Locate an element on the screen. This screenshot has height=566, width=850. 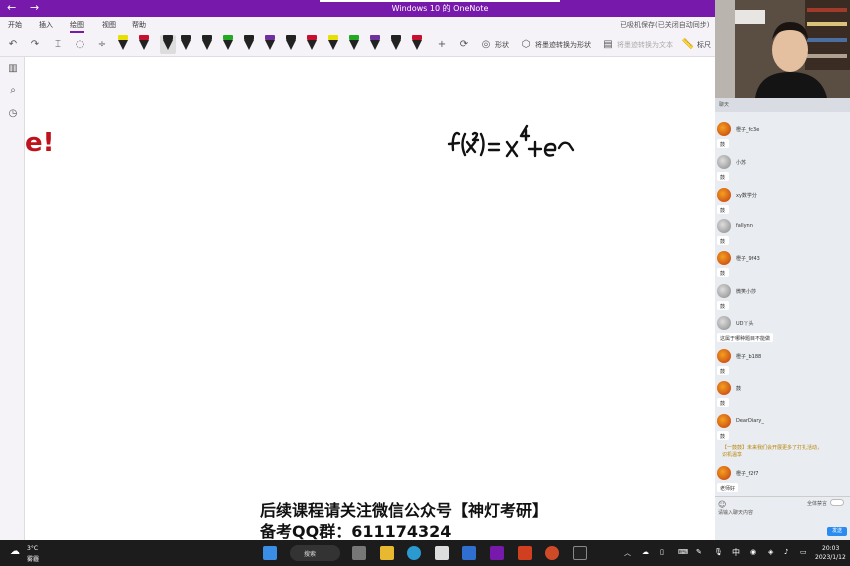
ink-to-text-button: 将墨迹转换为文本 is located at coordinates (645, 45).